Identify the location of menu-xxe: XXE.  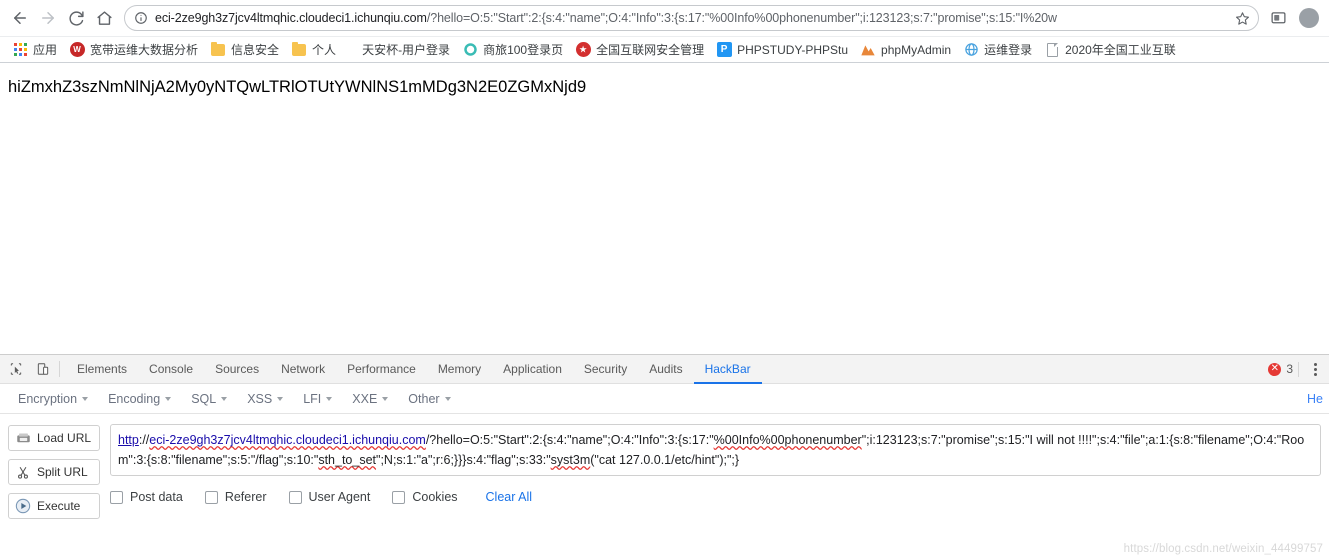
(370, 399).